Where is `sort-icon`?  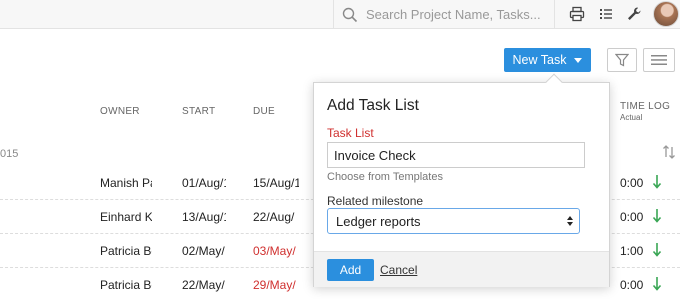
sort-icon is located at coordinates (669, 152).